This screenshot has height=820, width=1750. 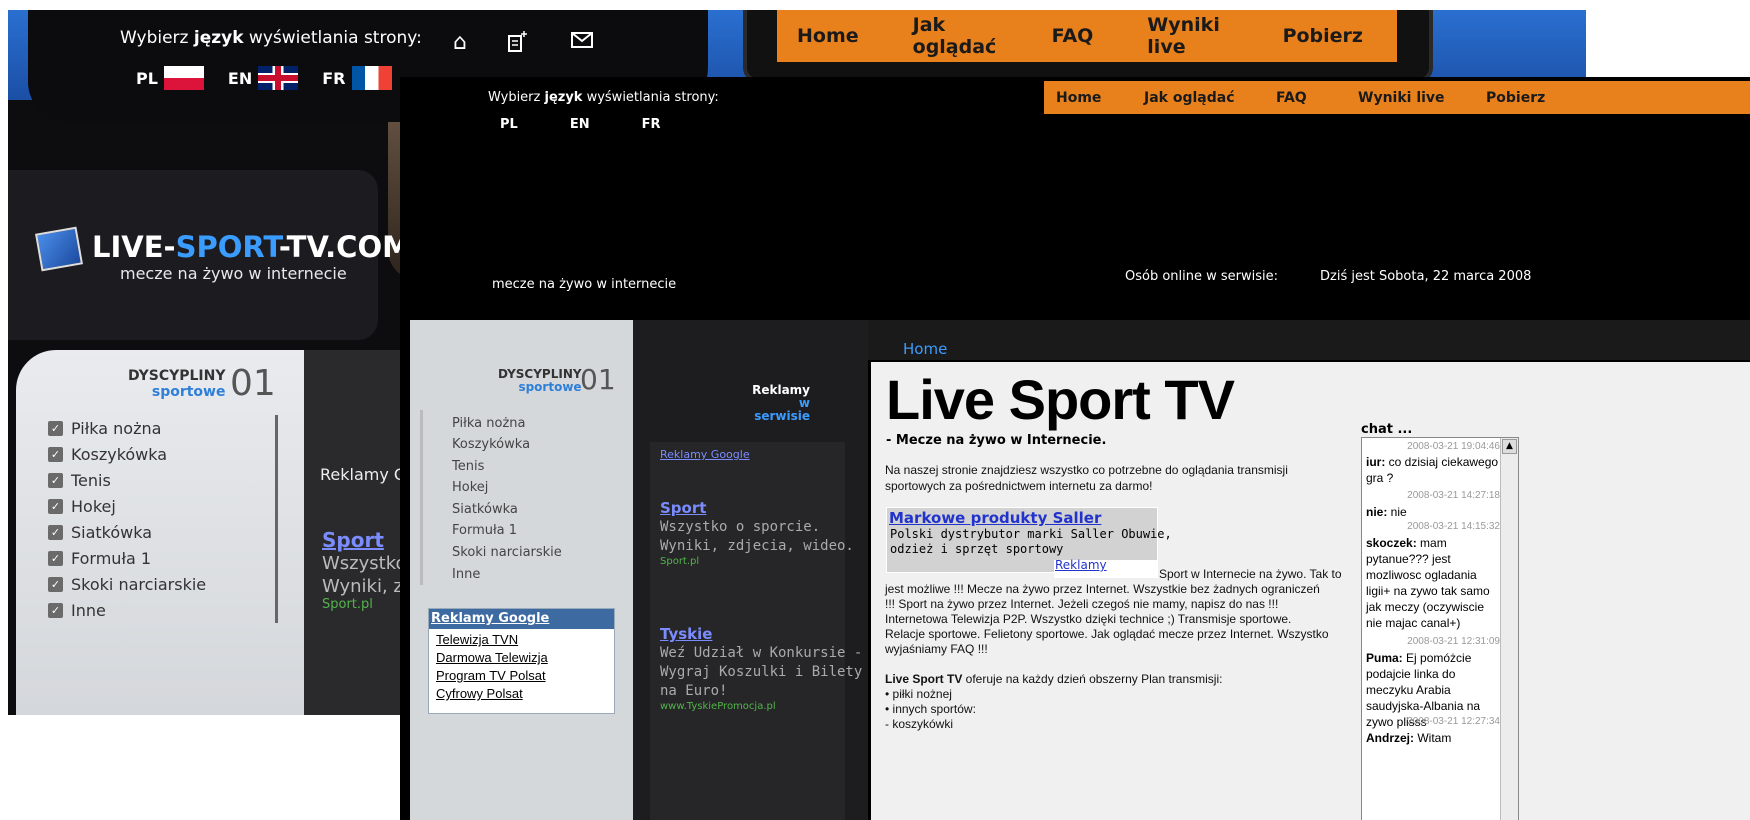 I want to click on category-link: Formuła 1, so click(x=484, y=530).